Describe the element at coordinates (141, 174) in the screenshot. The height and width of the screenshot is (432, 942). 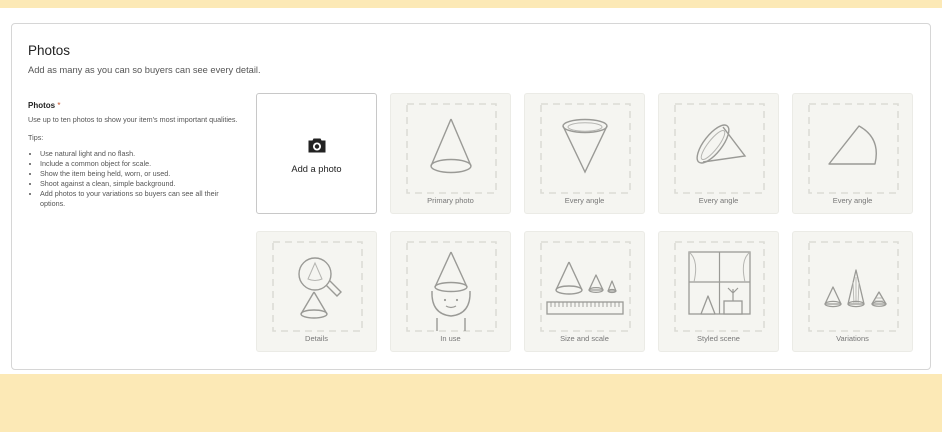
I see `tip-item: Show the item being held, worn, or used.` at that location.